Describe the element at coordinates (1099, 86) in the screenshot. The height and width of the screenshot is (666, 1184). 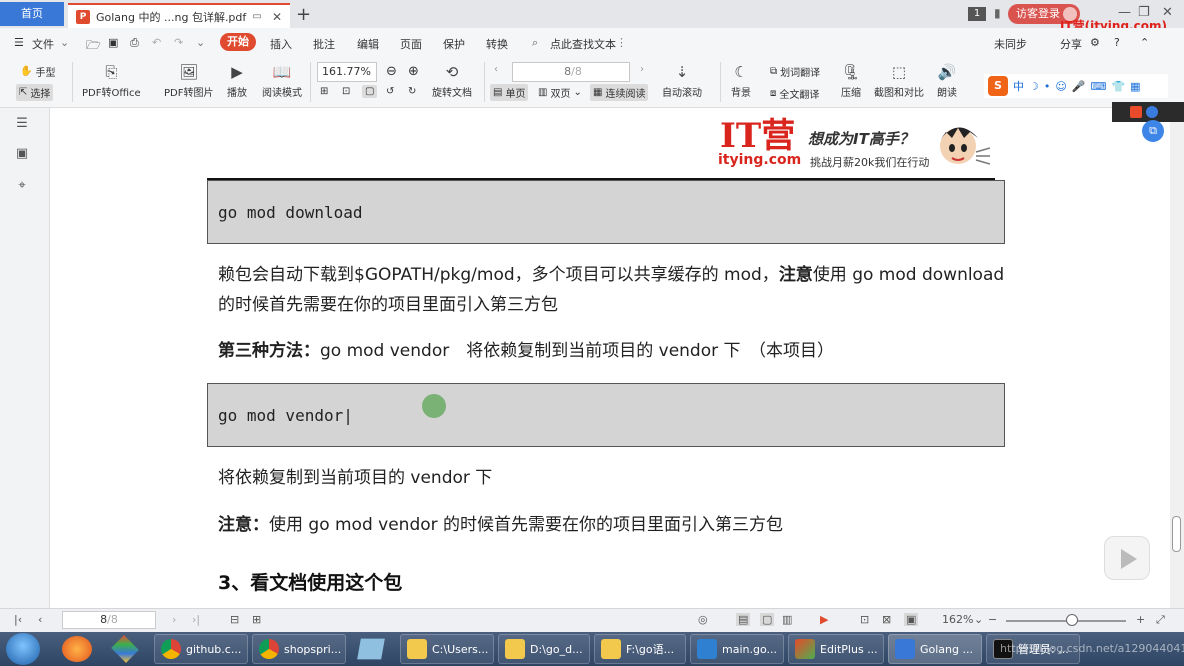
I see `keyboard-icon: ⌨` at that location.